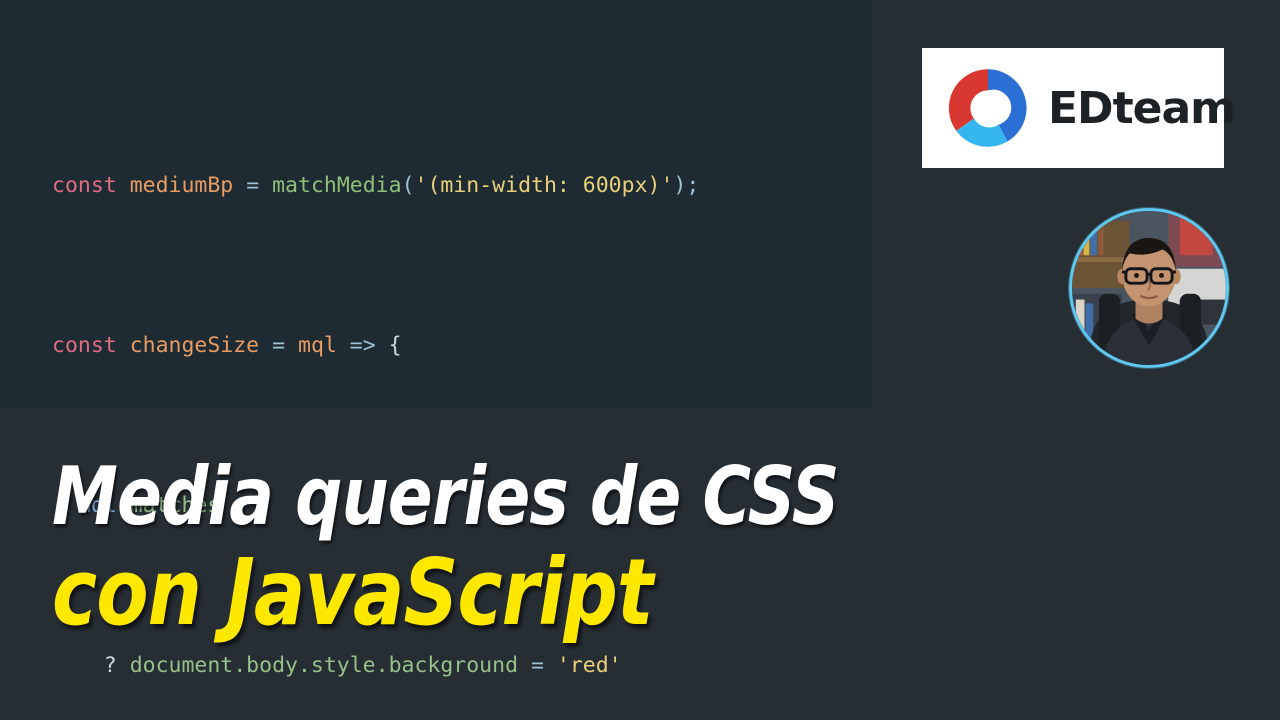 The image size is (1280, 720). Describe the element at coordinates (194, 345) in the screenshot. I see `token-var-changesize: changeSize` at that location.